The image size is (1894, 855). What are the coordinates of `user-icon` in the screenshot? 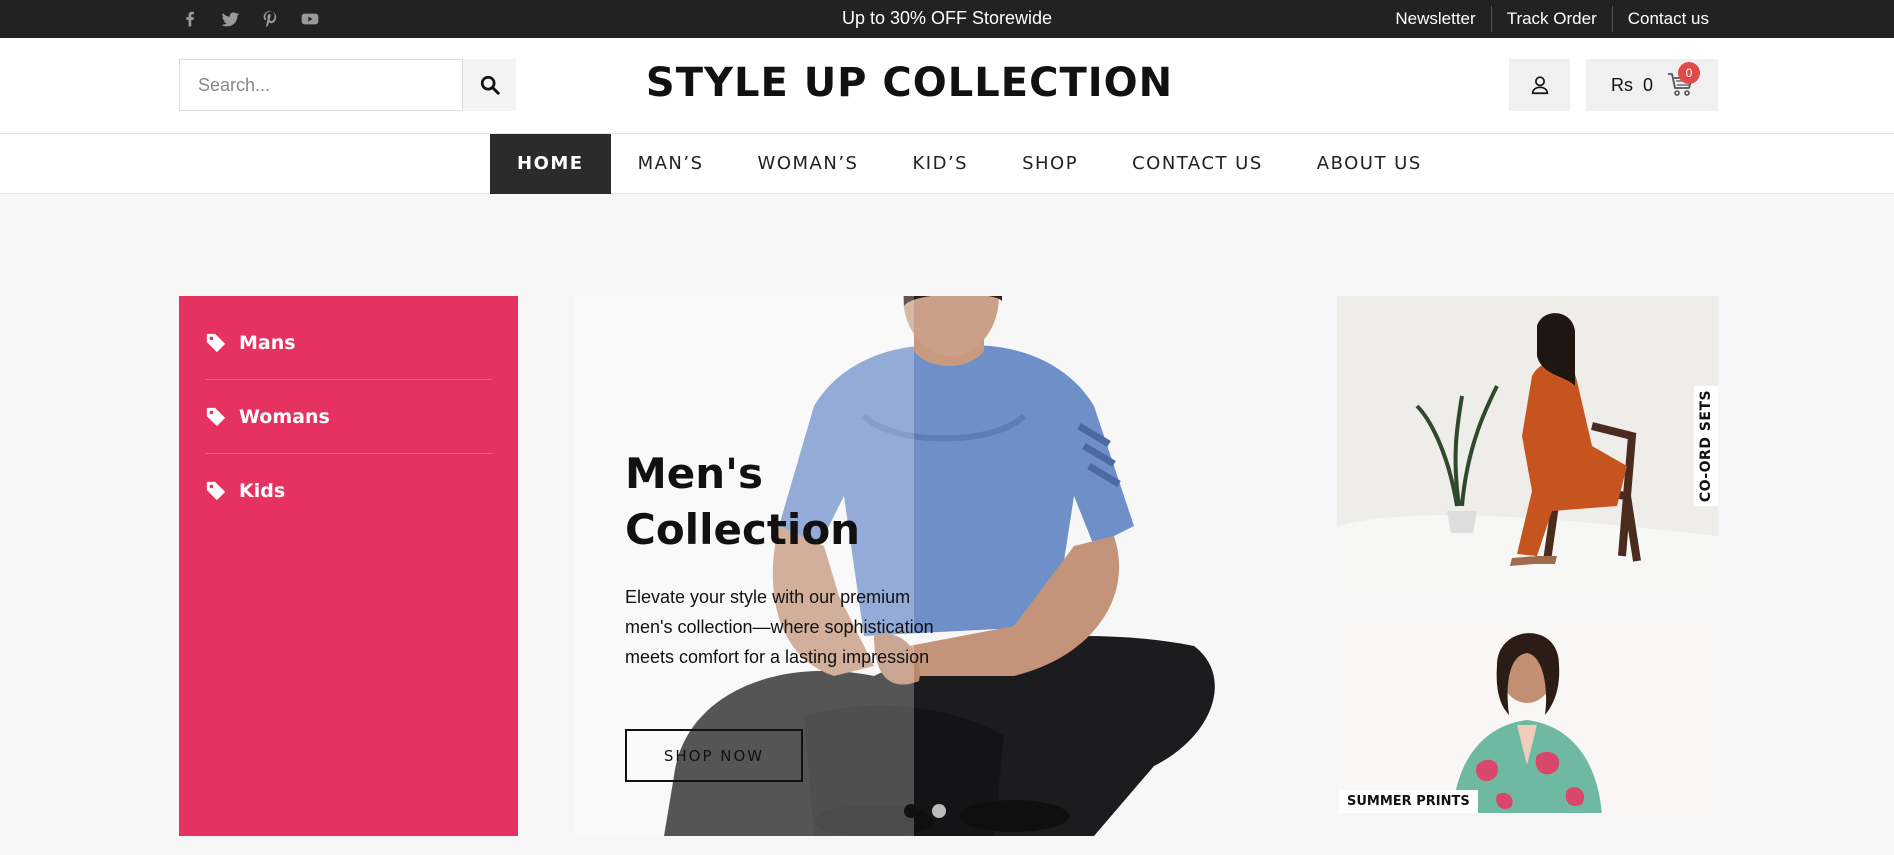 It's located at (1539, 85).